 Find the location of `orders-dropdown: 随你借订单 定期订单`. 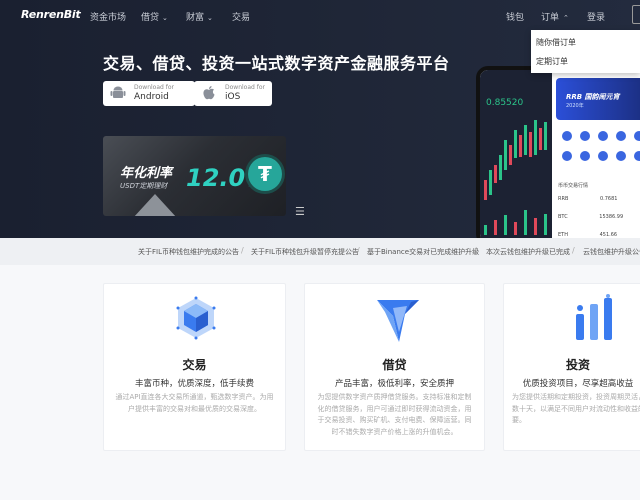

orders-dropdown: 随你借订单 定期订单 is located at coordinates (585, 51).